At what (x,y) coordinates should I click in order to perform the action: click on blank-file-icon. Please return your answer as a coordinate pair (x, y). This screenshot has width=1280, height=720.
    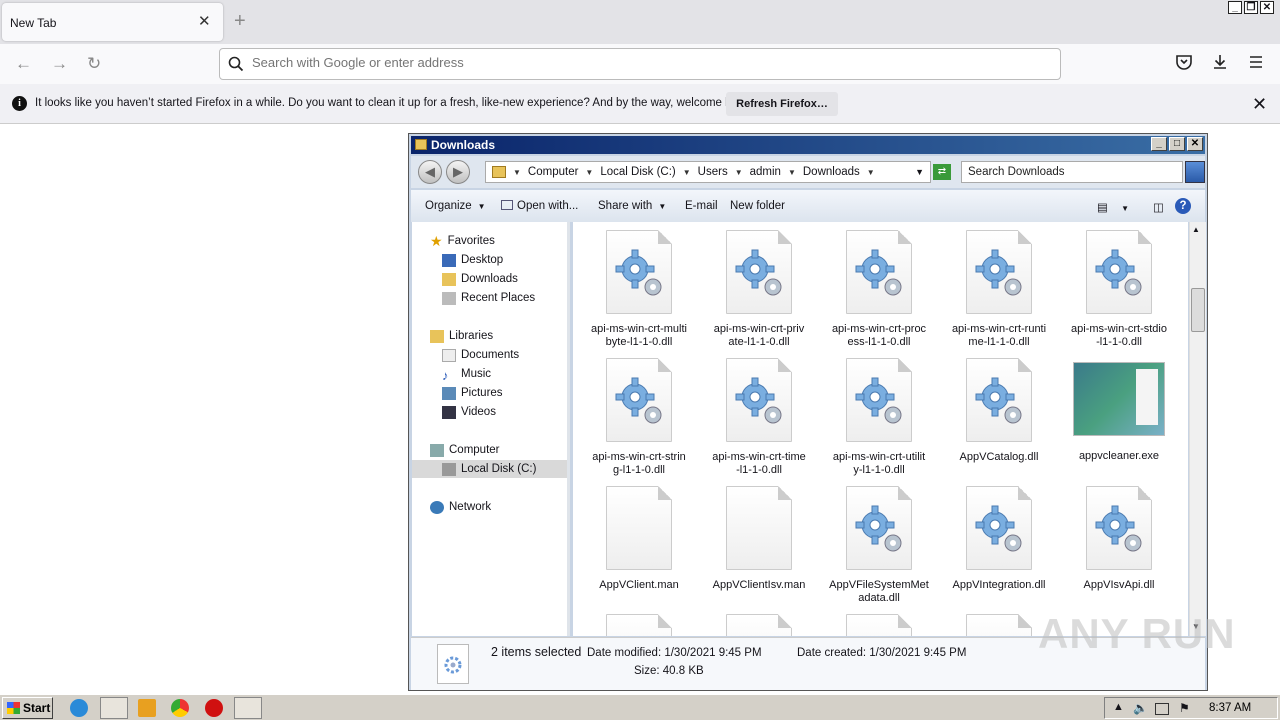
    Looking at the image, I should click on (639, 528).